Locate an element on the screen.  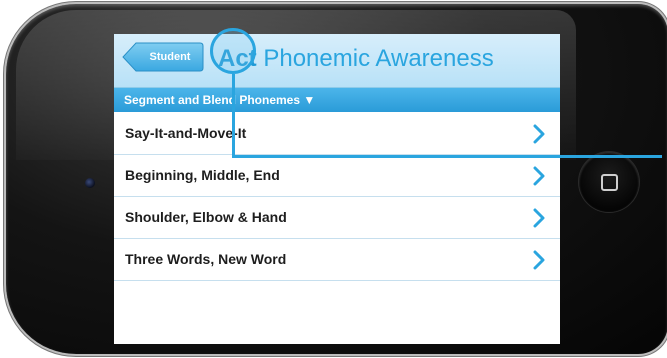
callout-leader-line-vertical is located at coordinates (233, 115).